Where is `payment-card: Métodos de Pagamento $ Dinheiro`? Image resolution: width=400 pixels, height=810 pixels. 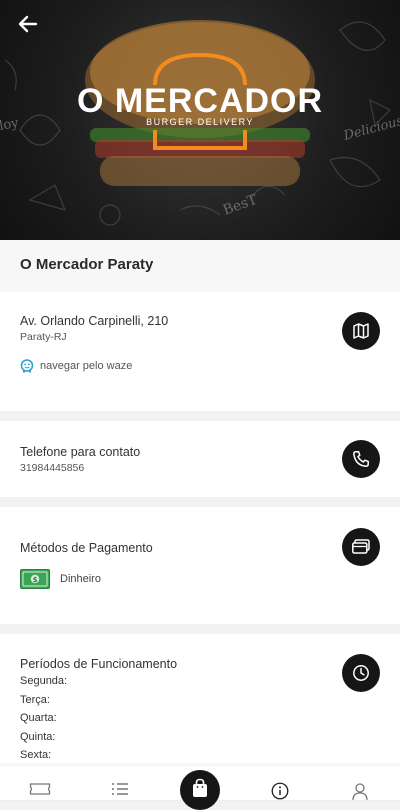
payment-card: Métodos de Pagamento $ Dinheiro is located at coordinates (200, 565).